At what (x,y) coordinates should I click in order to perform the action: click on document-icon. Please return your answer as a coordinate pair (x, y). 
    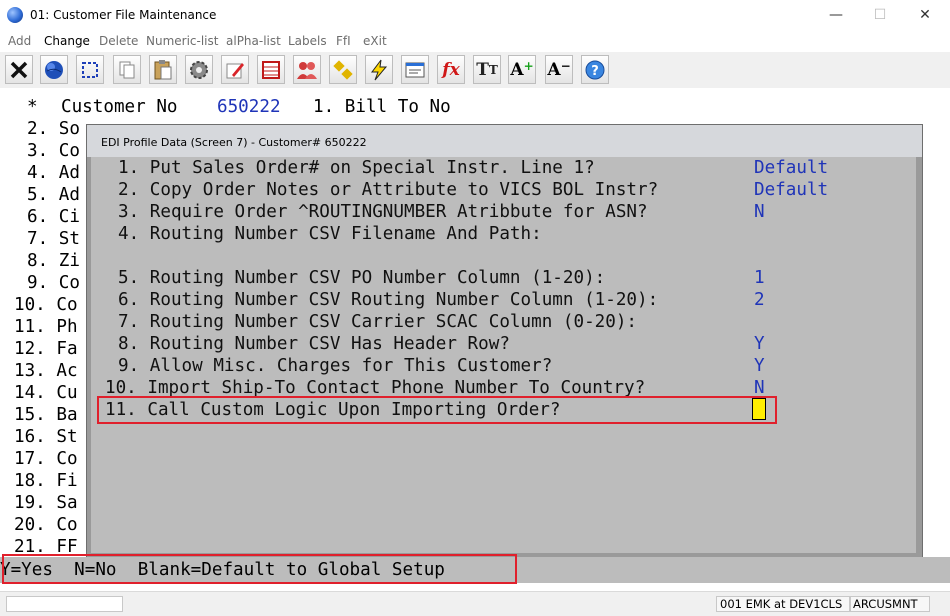
    Looking at the image, I should click on (415, 69).